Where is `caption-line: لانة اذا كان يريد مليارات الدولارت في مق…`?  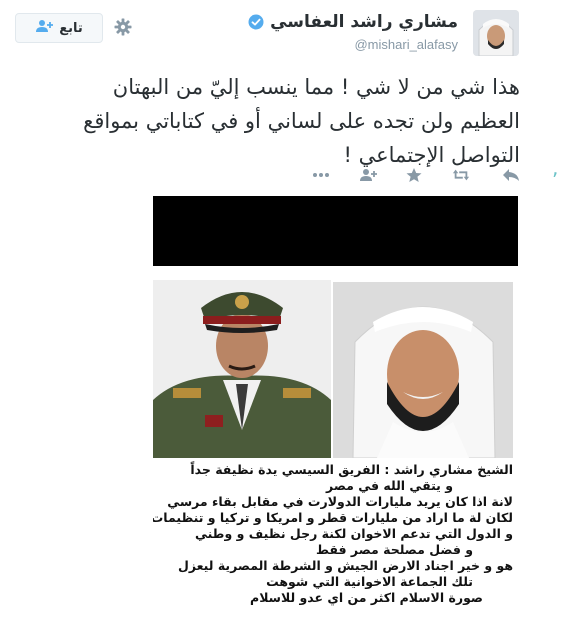 caption-line: لانة اذا كان يريد مليارات الدولارت في مق… is located at coordinates (340, 501).